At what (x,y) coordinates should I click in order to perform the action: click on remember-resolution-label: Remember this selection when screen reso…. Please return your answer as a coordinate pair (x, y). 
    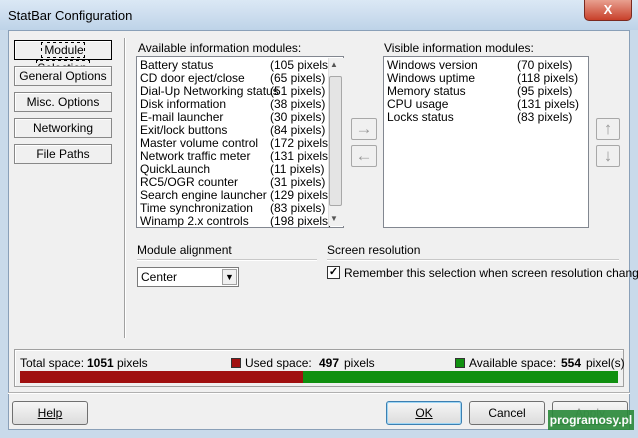
    Looking at the image, I should click on (491, 273).